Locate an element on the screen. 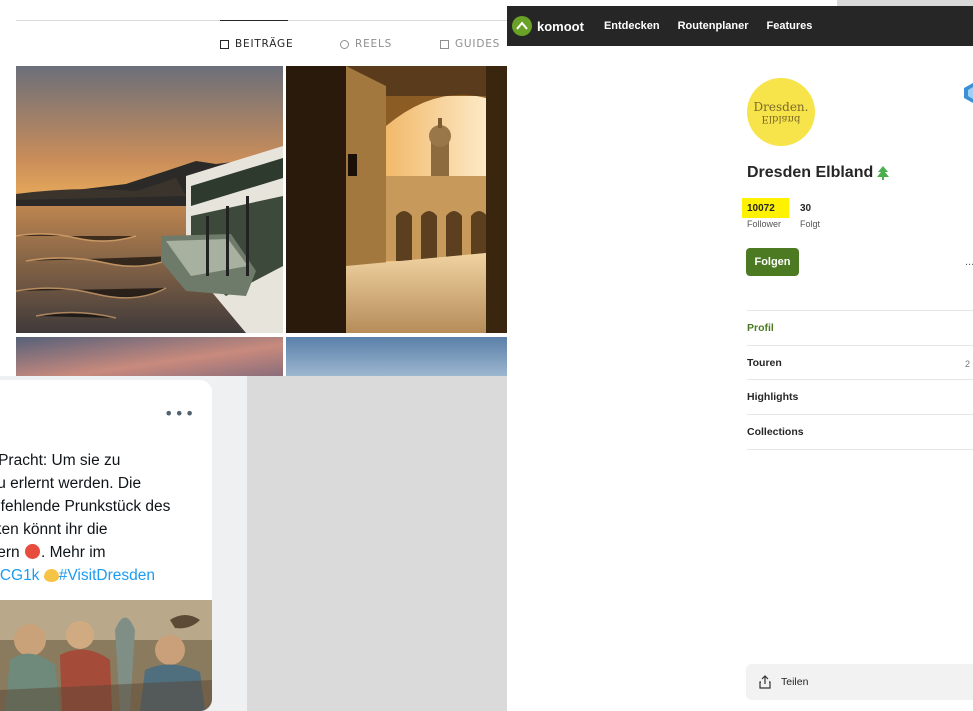 The width and height of the screenshot is (973, 711). post-photo-archway is located at coordinates (396, 199).